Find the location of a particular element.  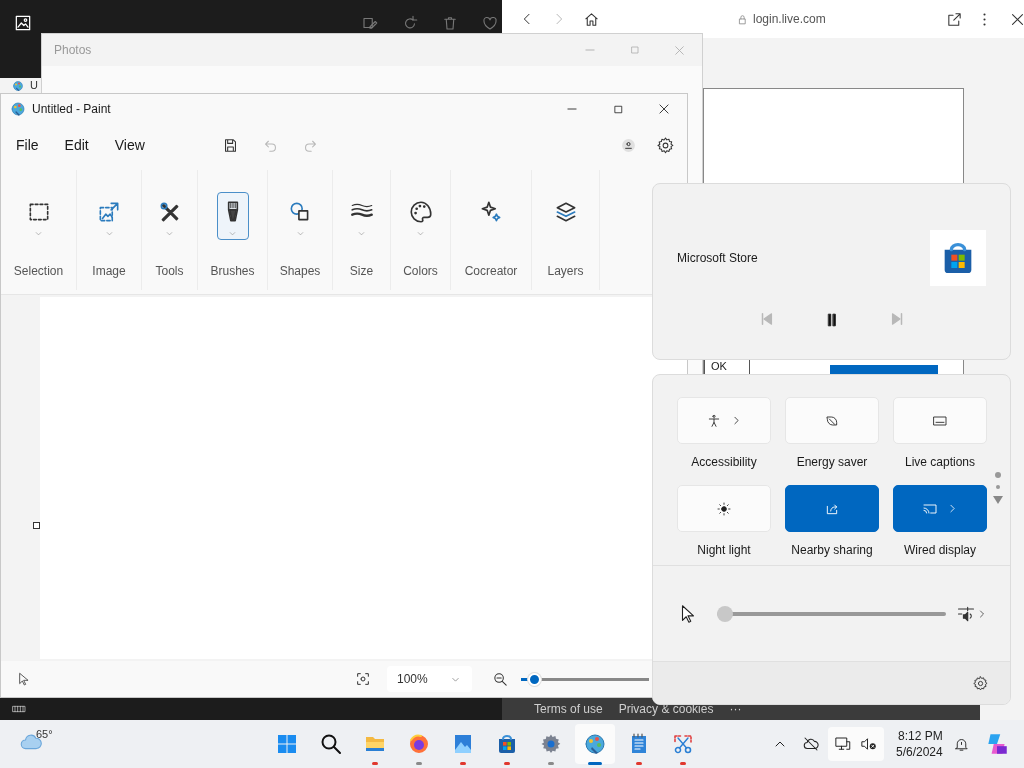

volume-muted-icon is located at coordinates (869, 744).